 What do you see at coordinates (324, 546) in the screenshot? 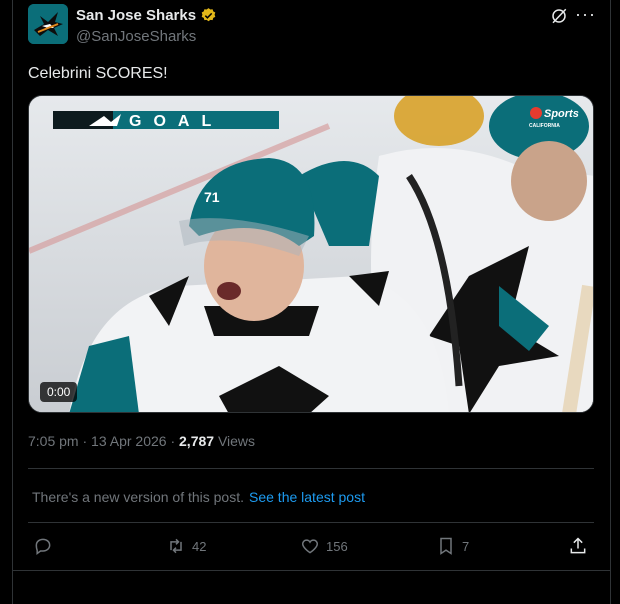
I see `like-button: 156` at bounding box center [324, 546].